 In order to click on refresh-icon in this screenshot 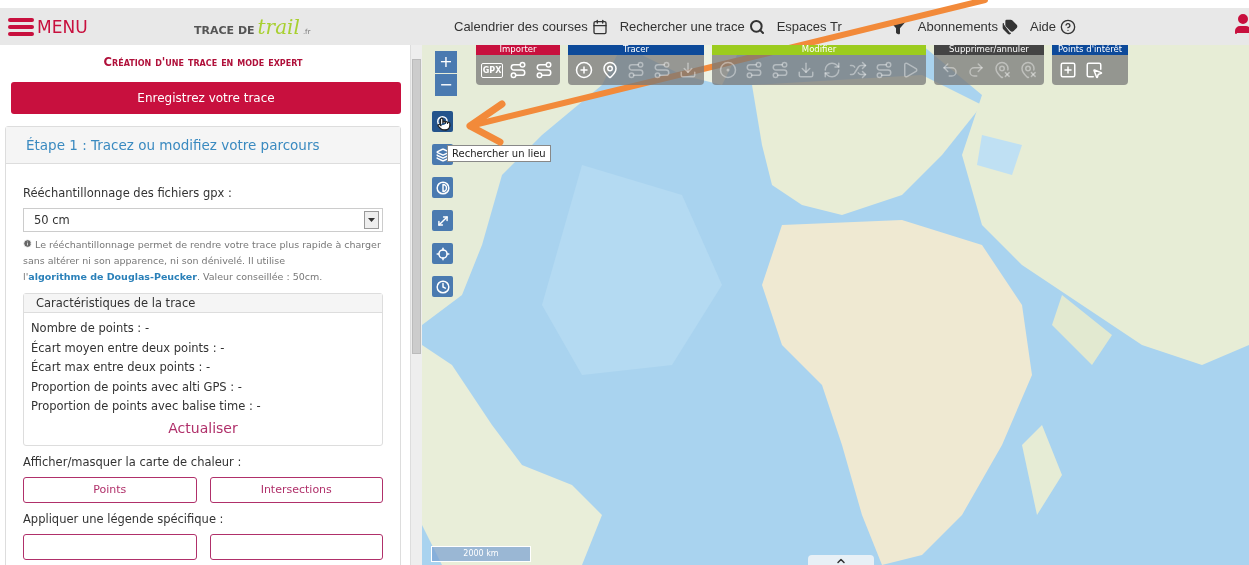, I will do `click(832, 70)`.